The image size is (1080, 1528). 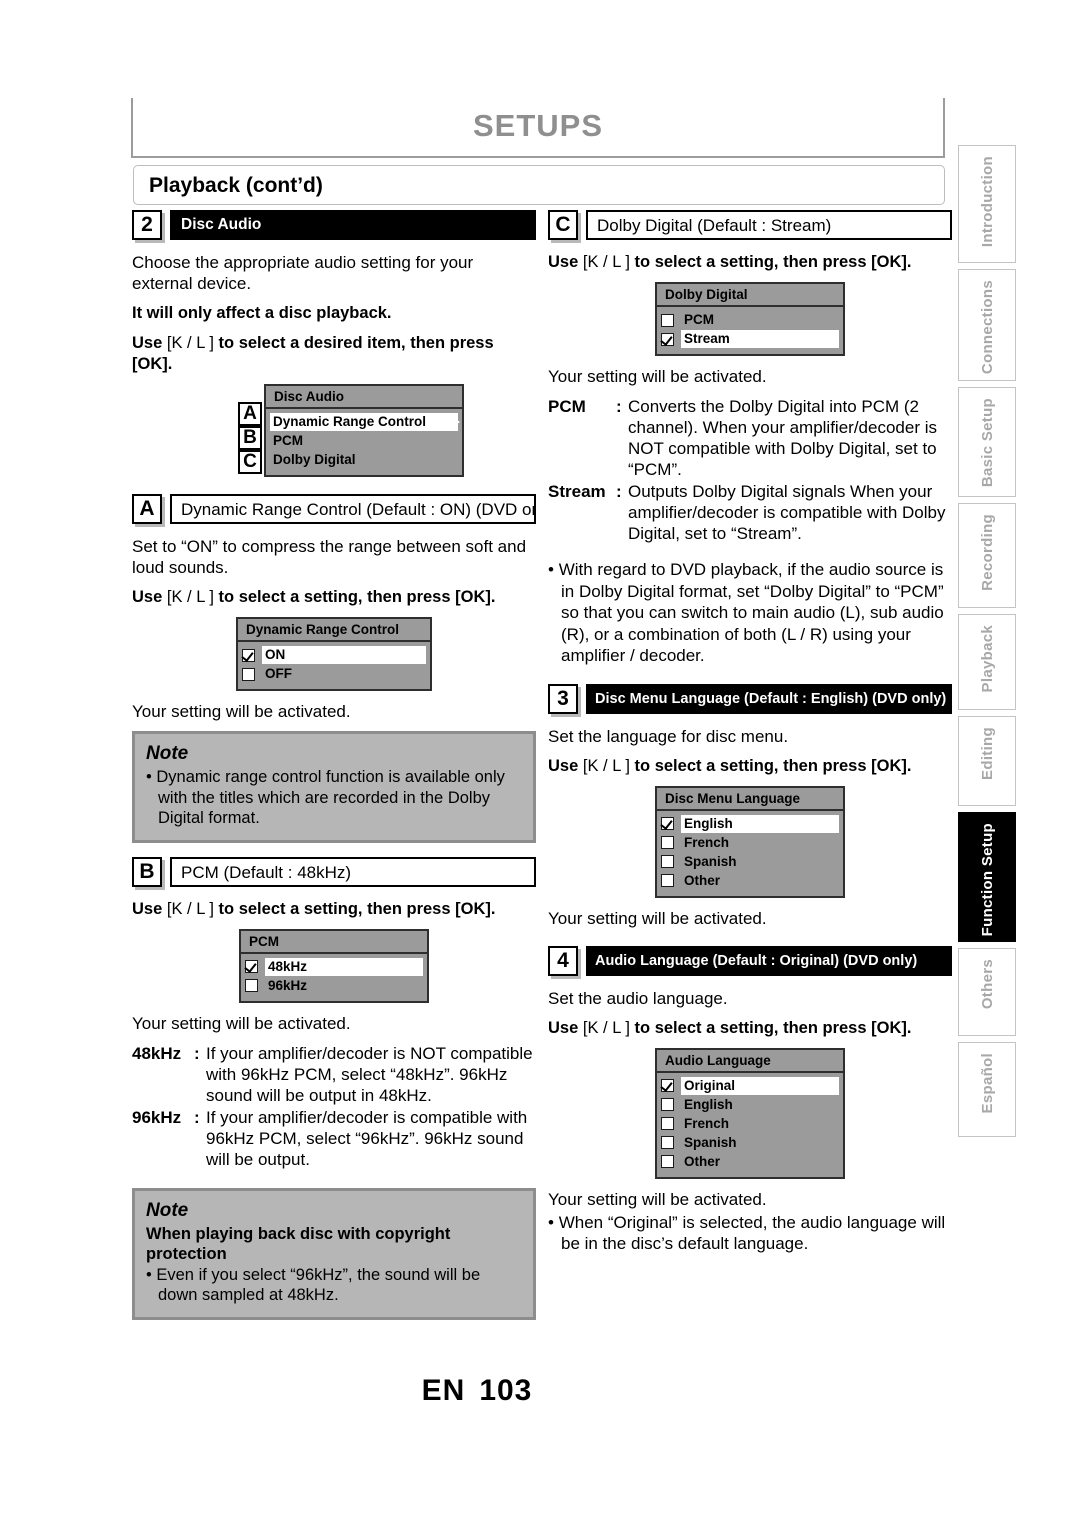 I want to click on note-title: Note, so click(x=167, y=1210).